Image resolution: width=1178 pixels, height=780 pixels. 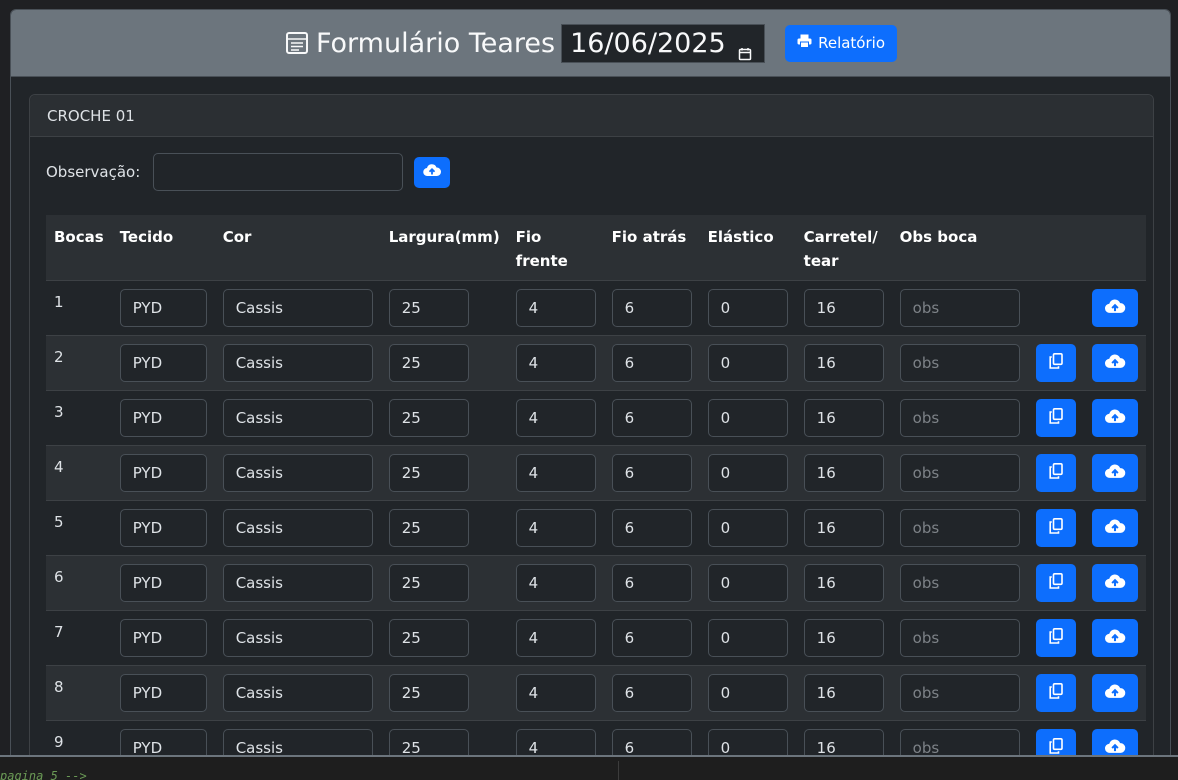 I want to click on save-observation-button, so click(x=432, y=172).